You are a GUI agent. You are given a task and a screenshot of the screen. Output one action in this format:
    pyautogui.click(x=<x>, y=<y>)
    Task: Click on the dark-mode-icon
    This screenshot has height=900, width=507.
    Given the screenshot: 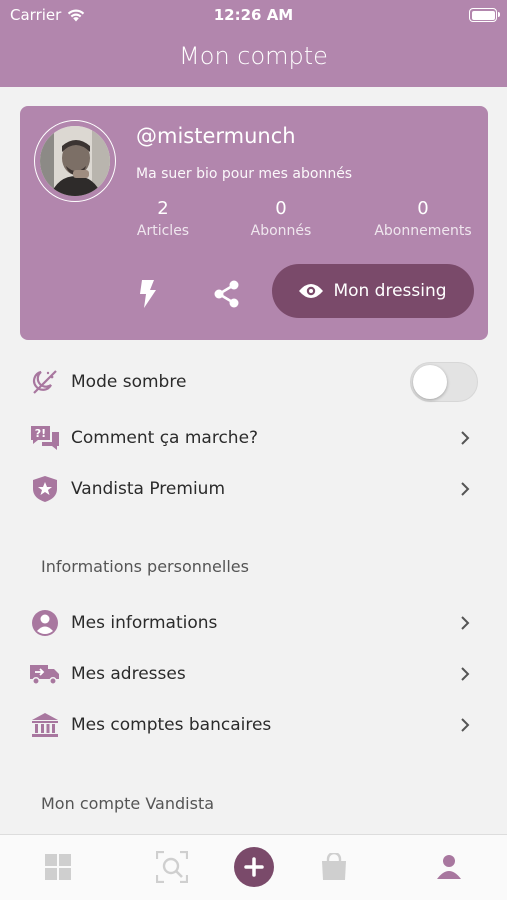 What is the action you would take?
    pyautogui.click(x=45, y=382)
    